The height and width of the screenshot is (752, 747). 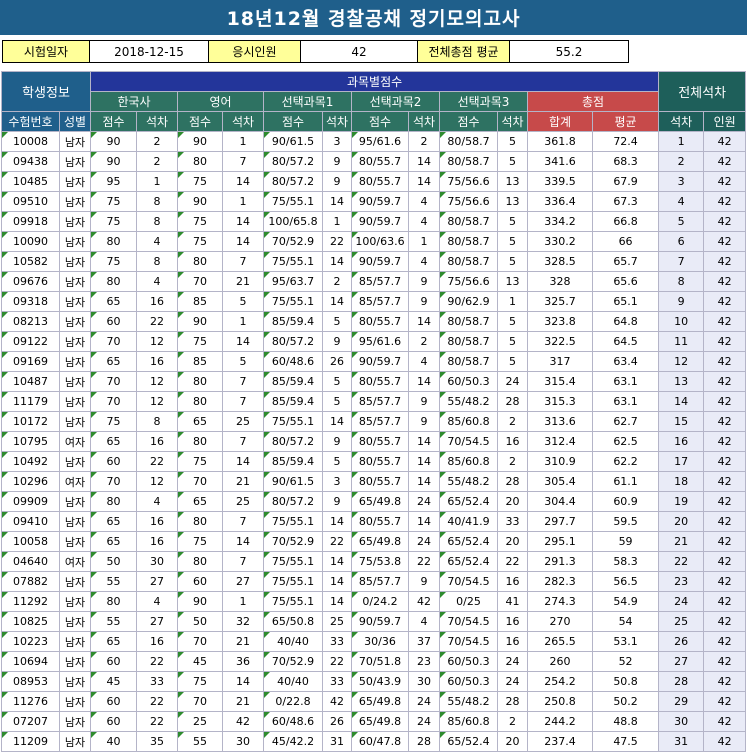 I want to click on english-rank: 42, so click(x=243, y=721).